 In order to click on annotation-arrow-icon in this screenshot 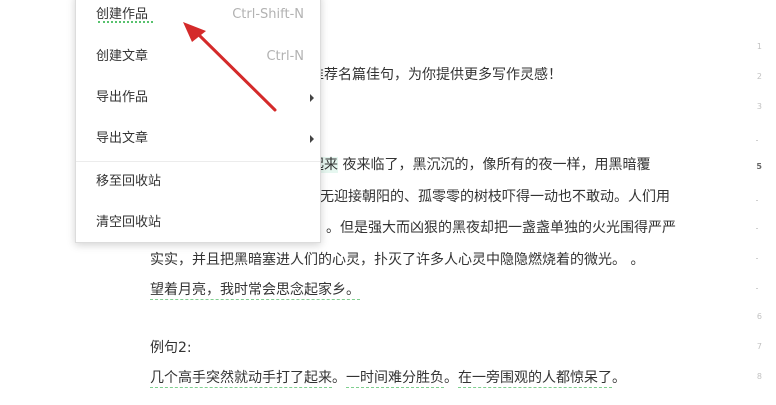, I will do `click(230, 67)`.